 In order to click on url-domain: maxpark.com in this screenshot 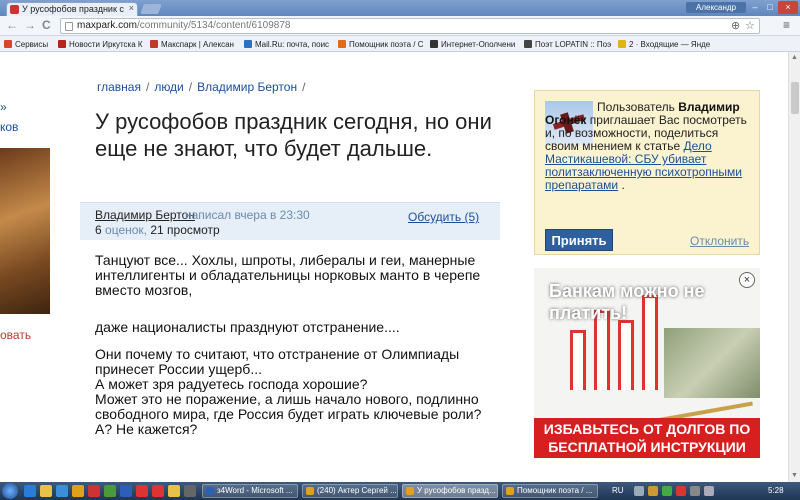, I will do `click(107, 25)`.